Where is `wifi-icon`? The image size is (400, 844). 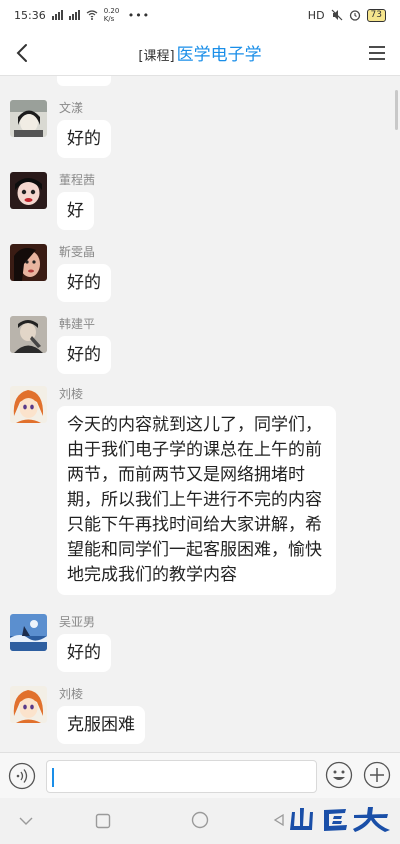
wifi-icon is located at coordinates (92, 15).